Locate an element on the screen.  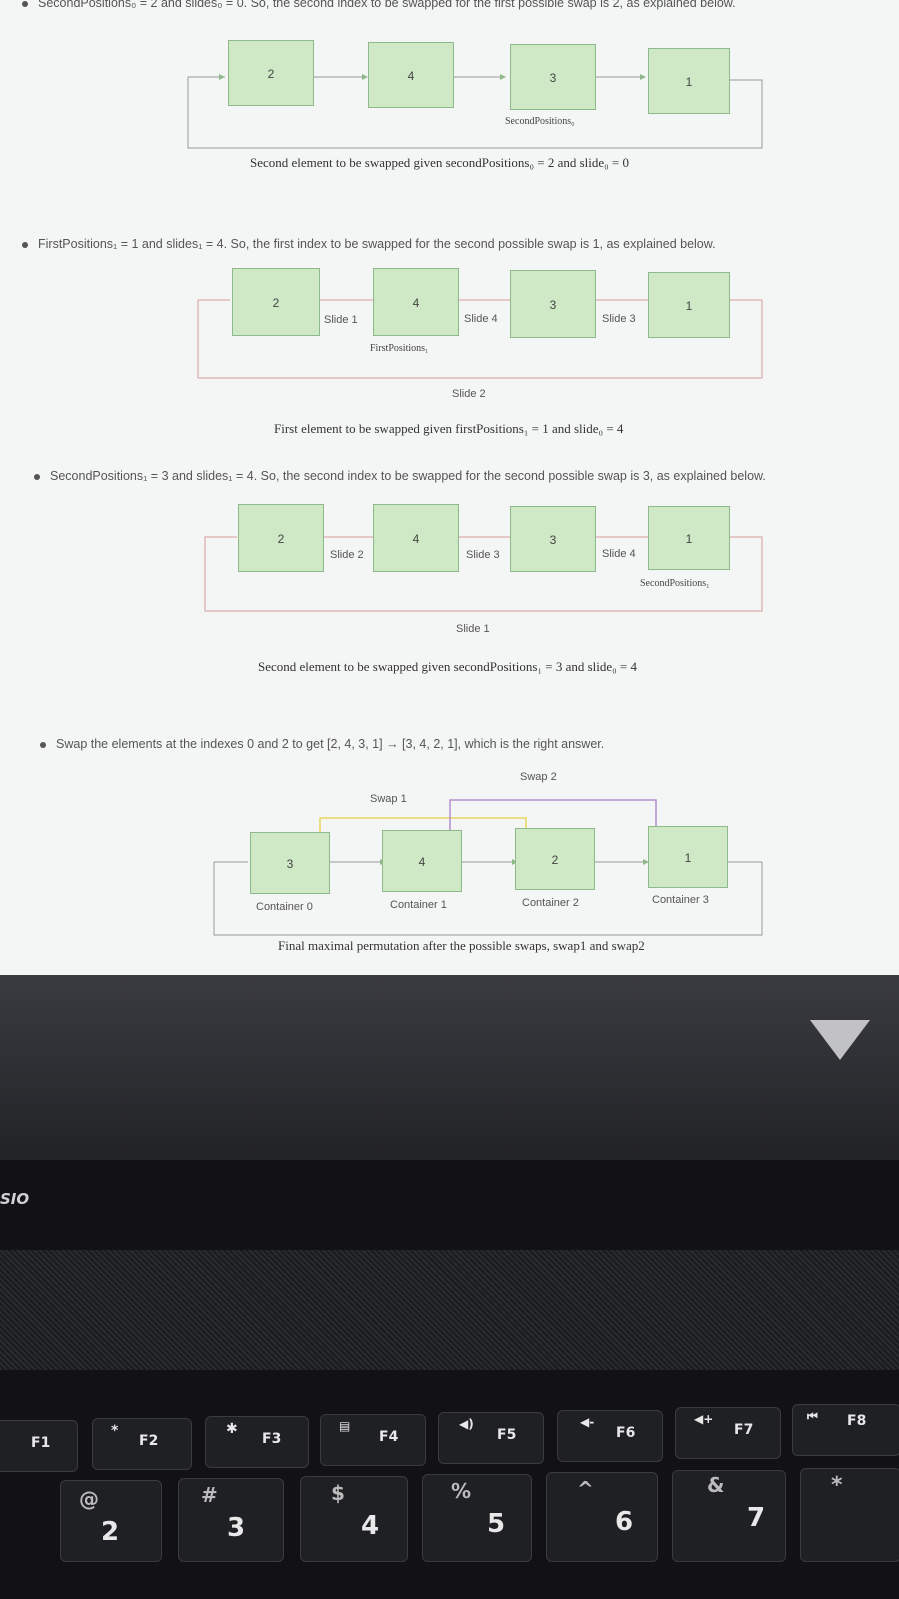
key-6: ^ 6 is located at coordinates (602, 1517).